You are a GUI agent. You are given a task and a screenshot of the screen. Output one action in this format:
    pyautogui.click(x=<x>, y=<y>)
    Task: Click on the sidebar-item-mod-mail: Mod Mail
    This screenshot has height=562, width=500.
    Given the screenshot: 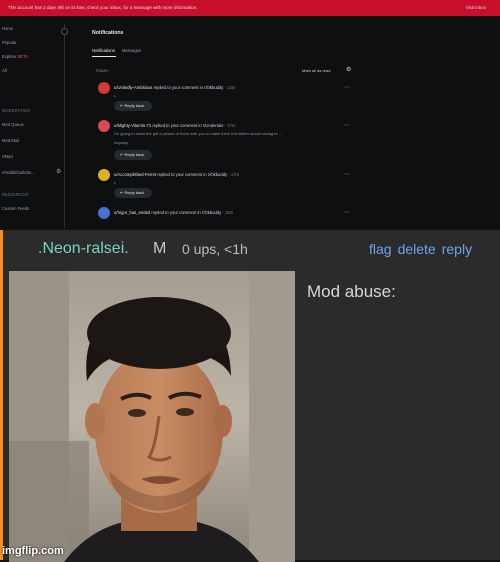 What is the action you would take?
    pyautogui.click(x=10, y=140)
    